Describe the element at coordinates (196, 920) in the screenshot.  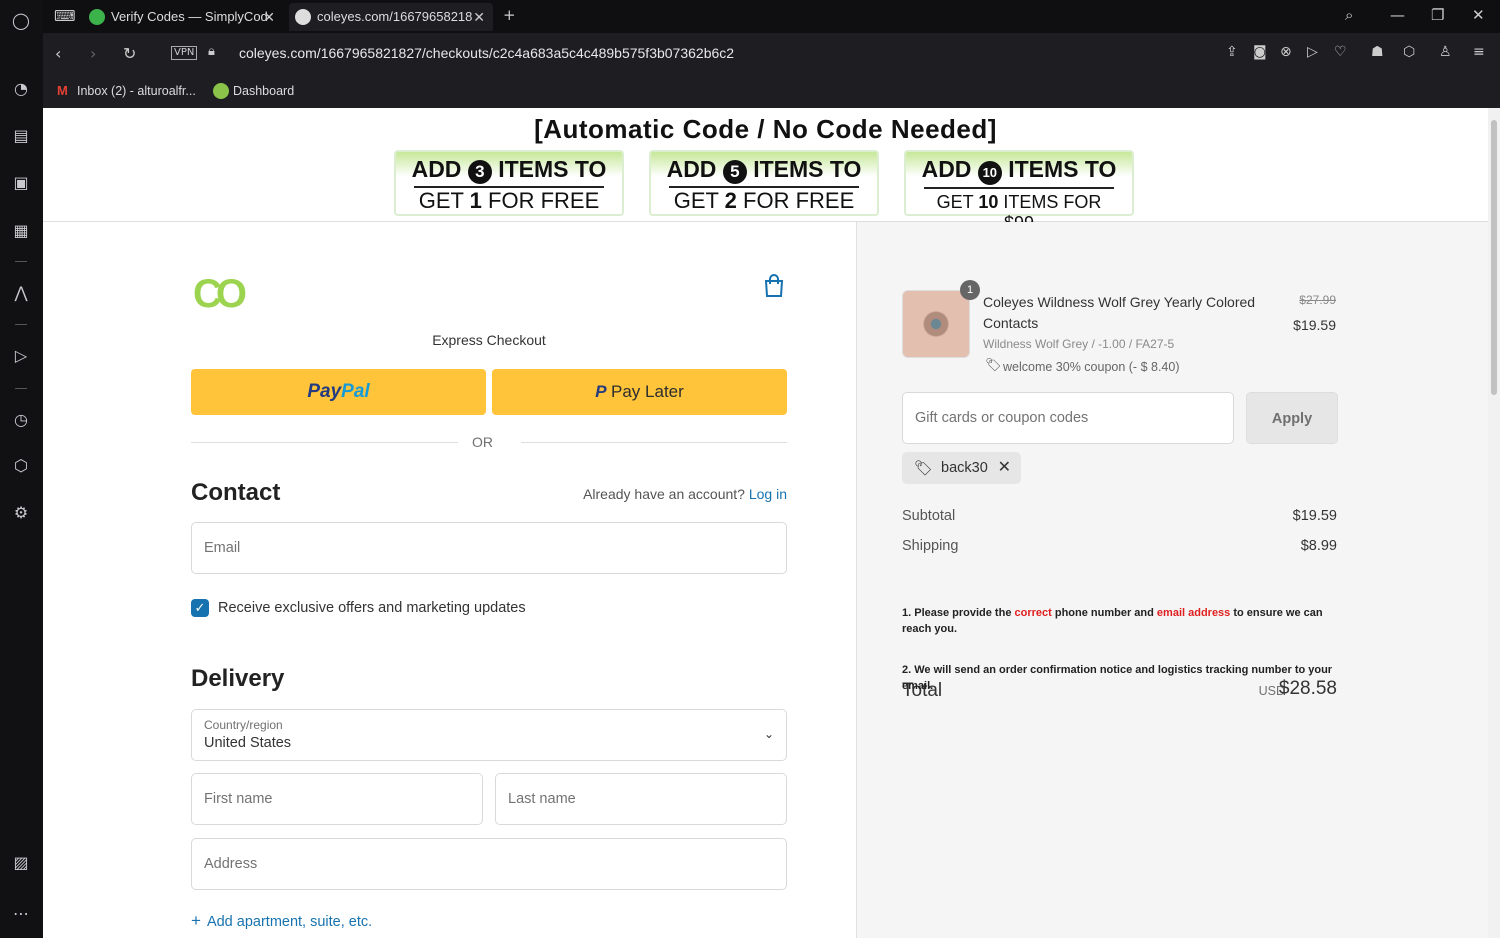
I see `plus-icon: +` at that location.